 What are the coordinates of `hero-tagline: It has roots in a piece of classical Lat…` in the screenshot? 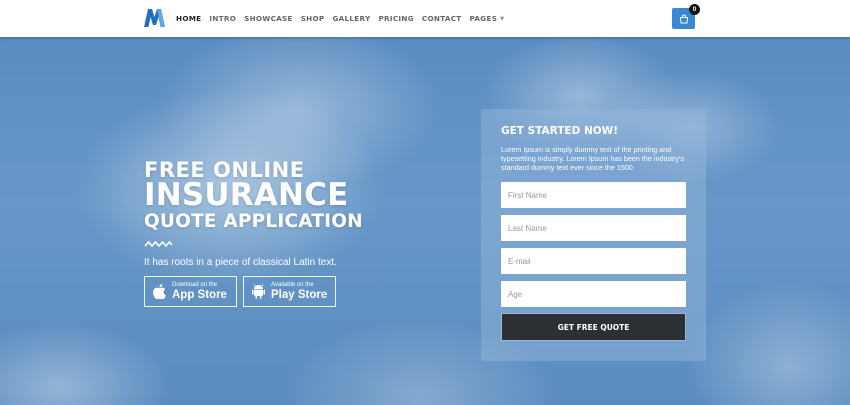 It's located at (240, 262).